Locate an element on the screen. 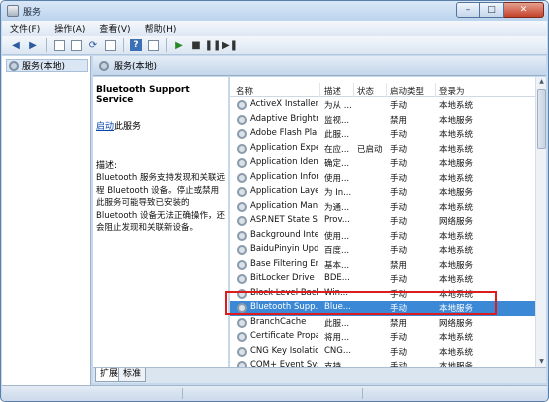  table-row: ASP.NET State S... Prov... 手动 网络服务 is located at coordinates (383, 221).